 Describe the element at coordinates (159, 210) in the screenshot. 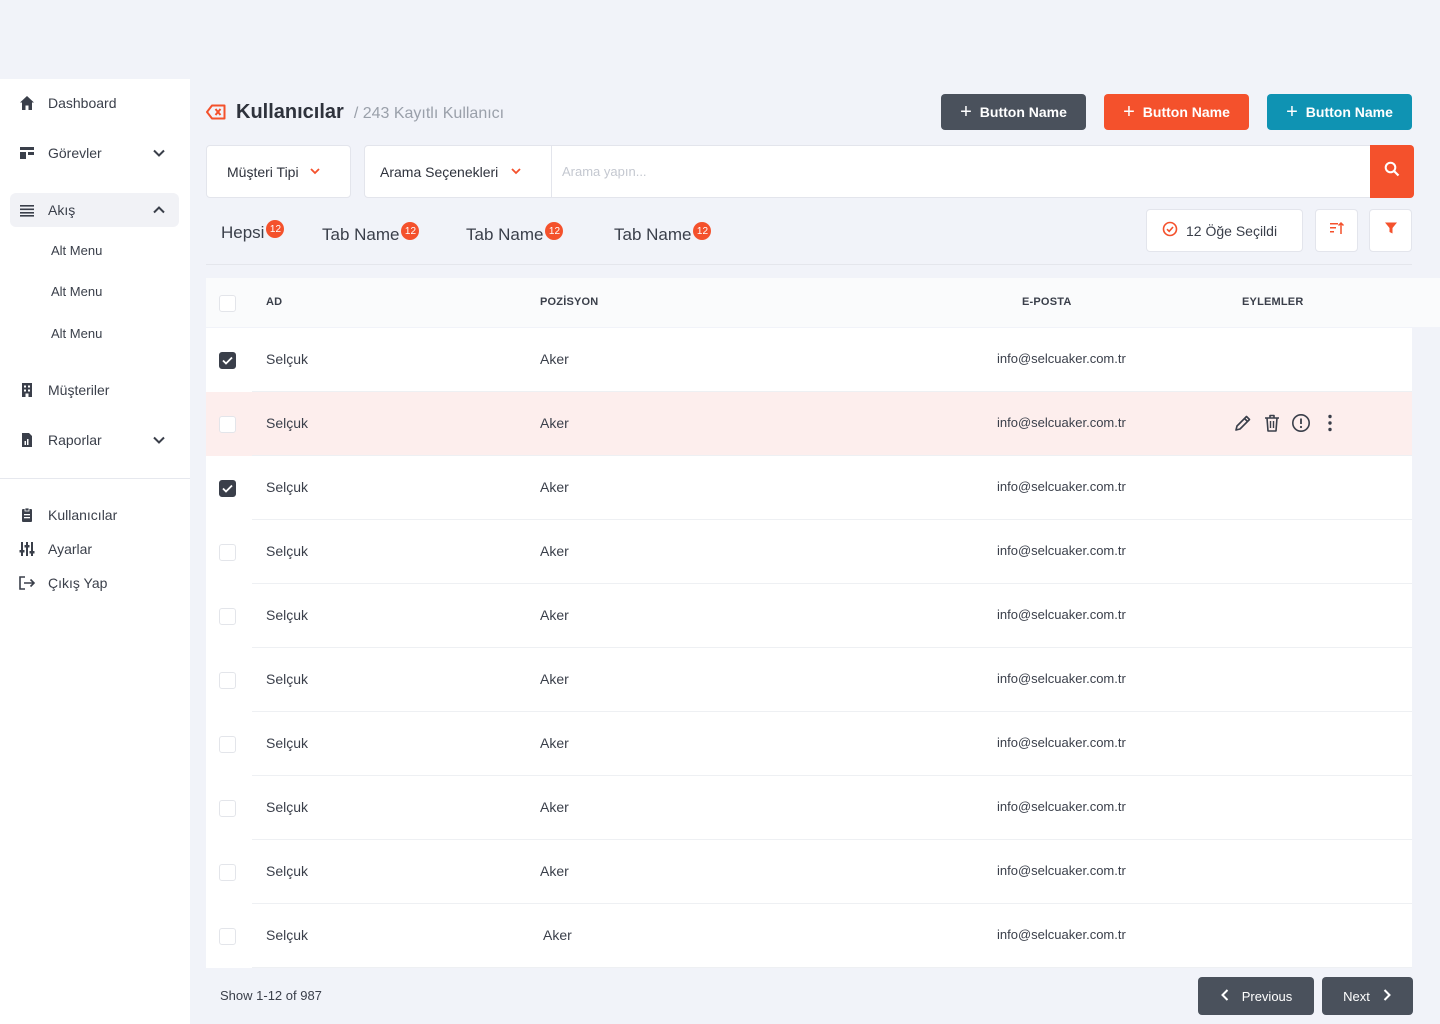

I see `chevron-up-icon` at that location.